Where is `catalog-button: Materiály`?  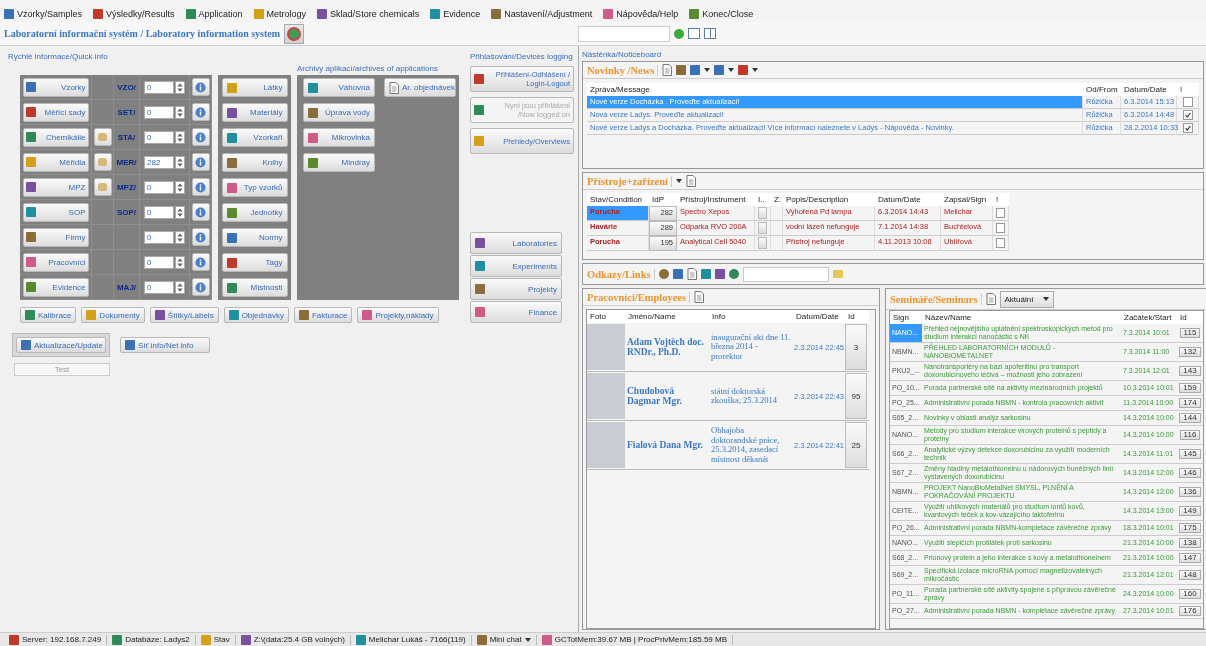
catalog-button: Materiály is located at coordinates (254, 112).